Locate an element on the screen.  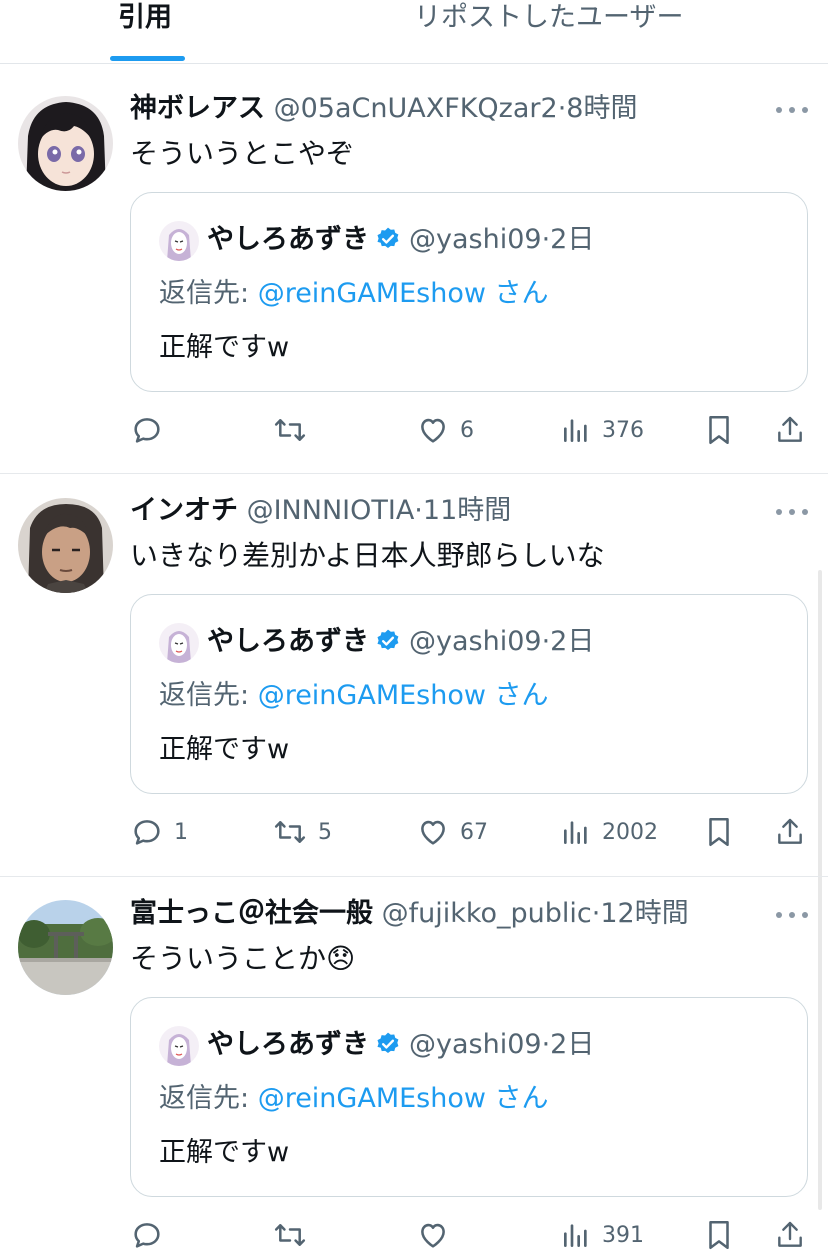
views-button: 391 is located at coordinates (602, 1235).